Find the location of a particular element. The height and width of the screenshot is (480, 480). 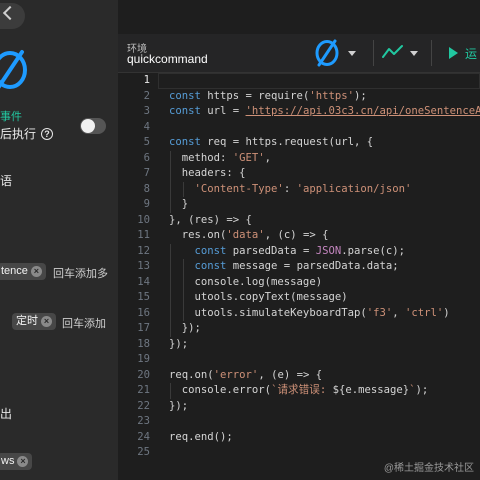

code-token: }, (res) => { is located at coordinates (210, 219).